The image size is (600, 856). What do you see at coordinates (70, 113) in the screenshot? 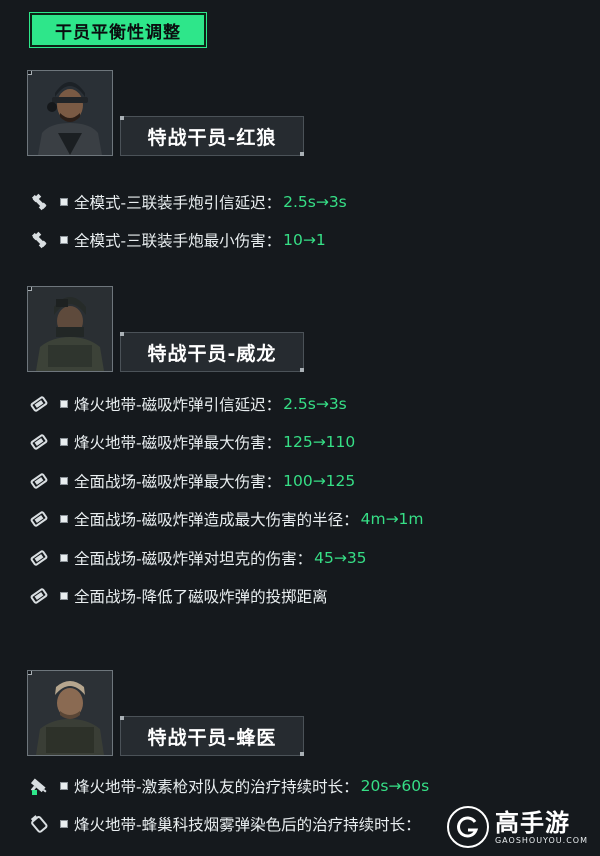
I see `operator-portrait-red-wolf` at bounding box center [70, 113].